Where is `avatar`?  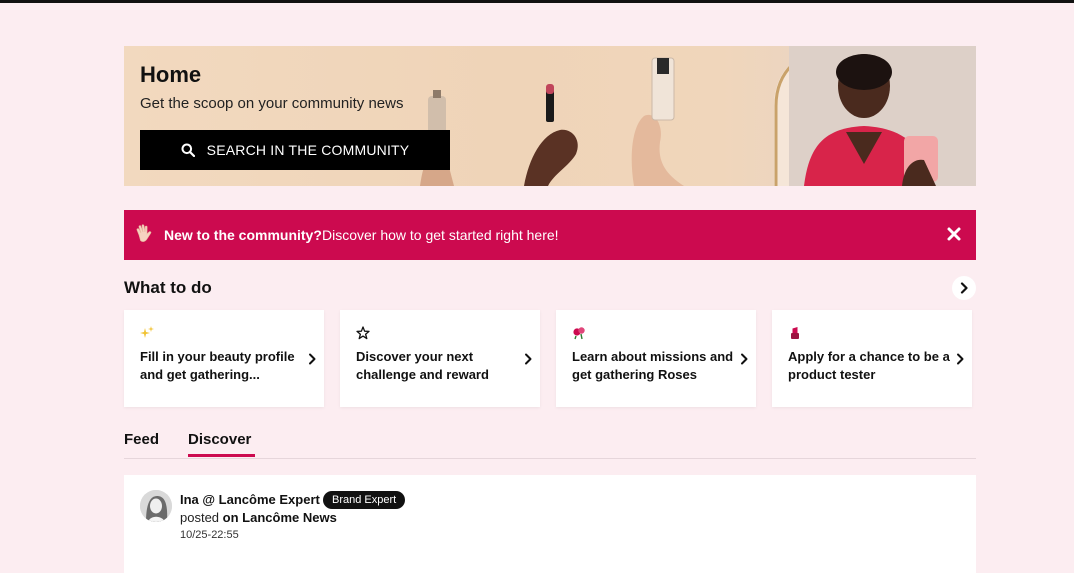 avatar is located at coordinates (156, 506).